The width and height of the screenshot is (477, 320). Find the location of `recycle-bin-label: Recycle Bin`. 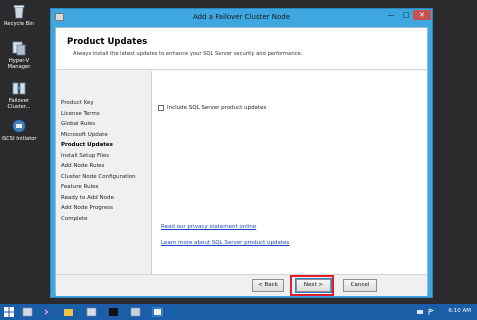

recycle-bin-label: Recycle Bin is located at coordinates (19, 24).